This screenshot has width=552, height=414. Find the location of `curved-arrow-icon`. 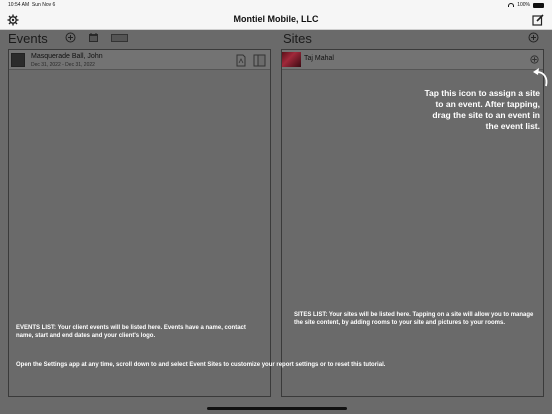

curved-arrow-icon is located at coordinates (540, 77).